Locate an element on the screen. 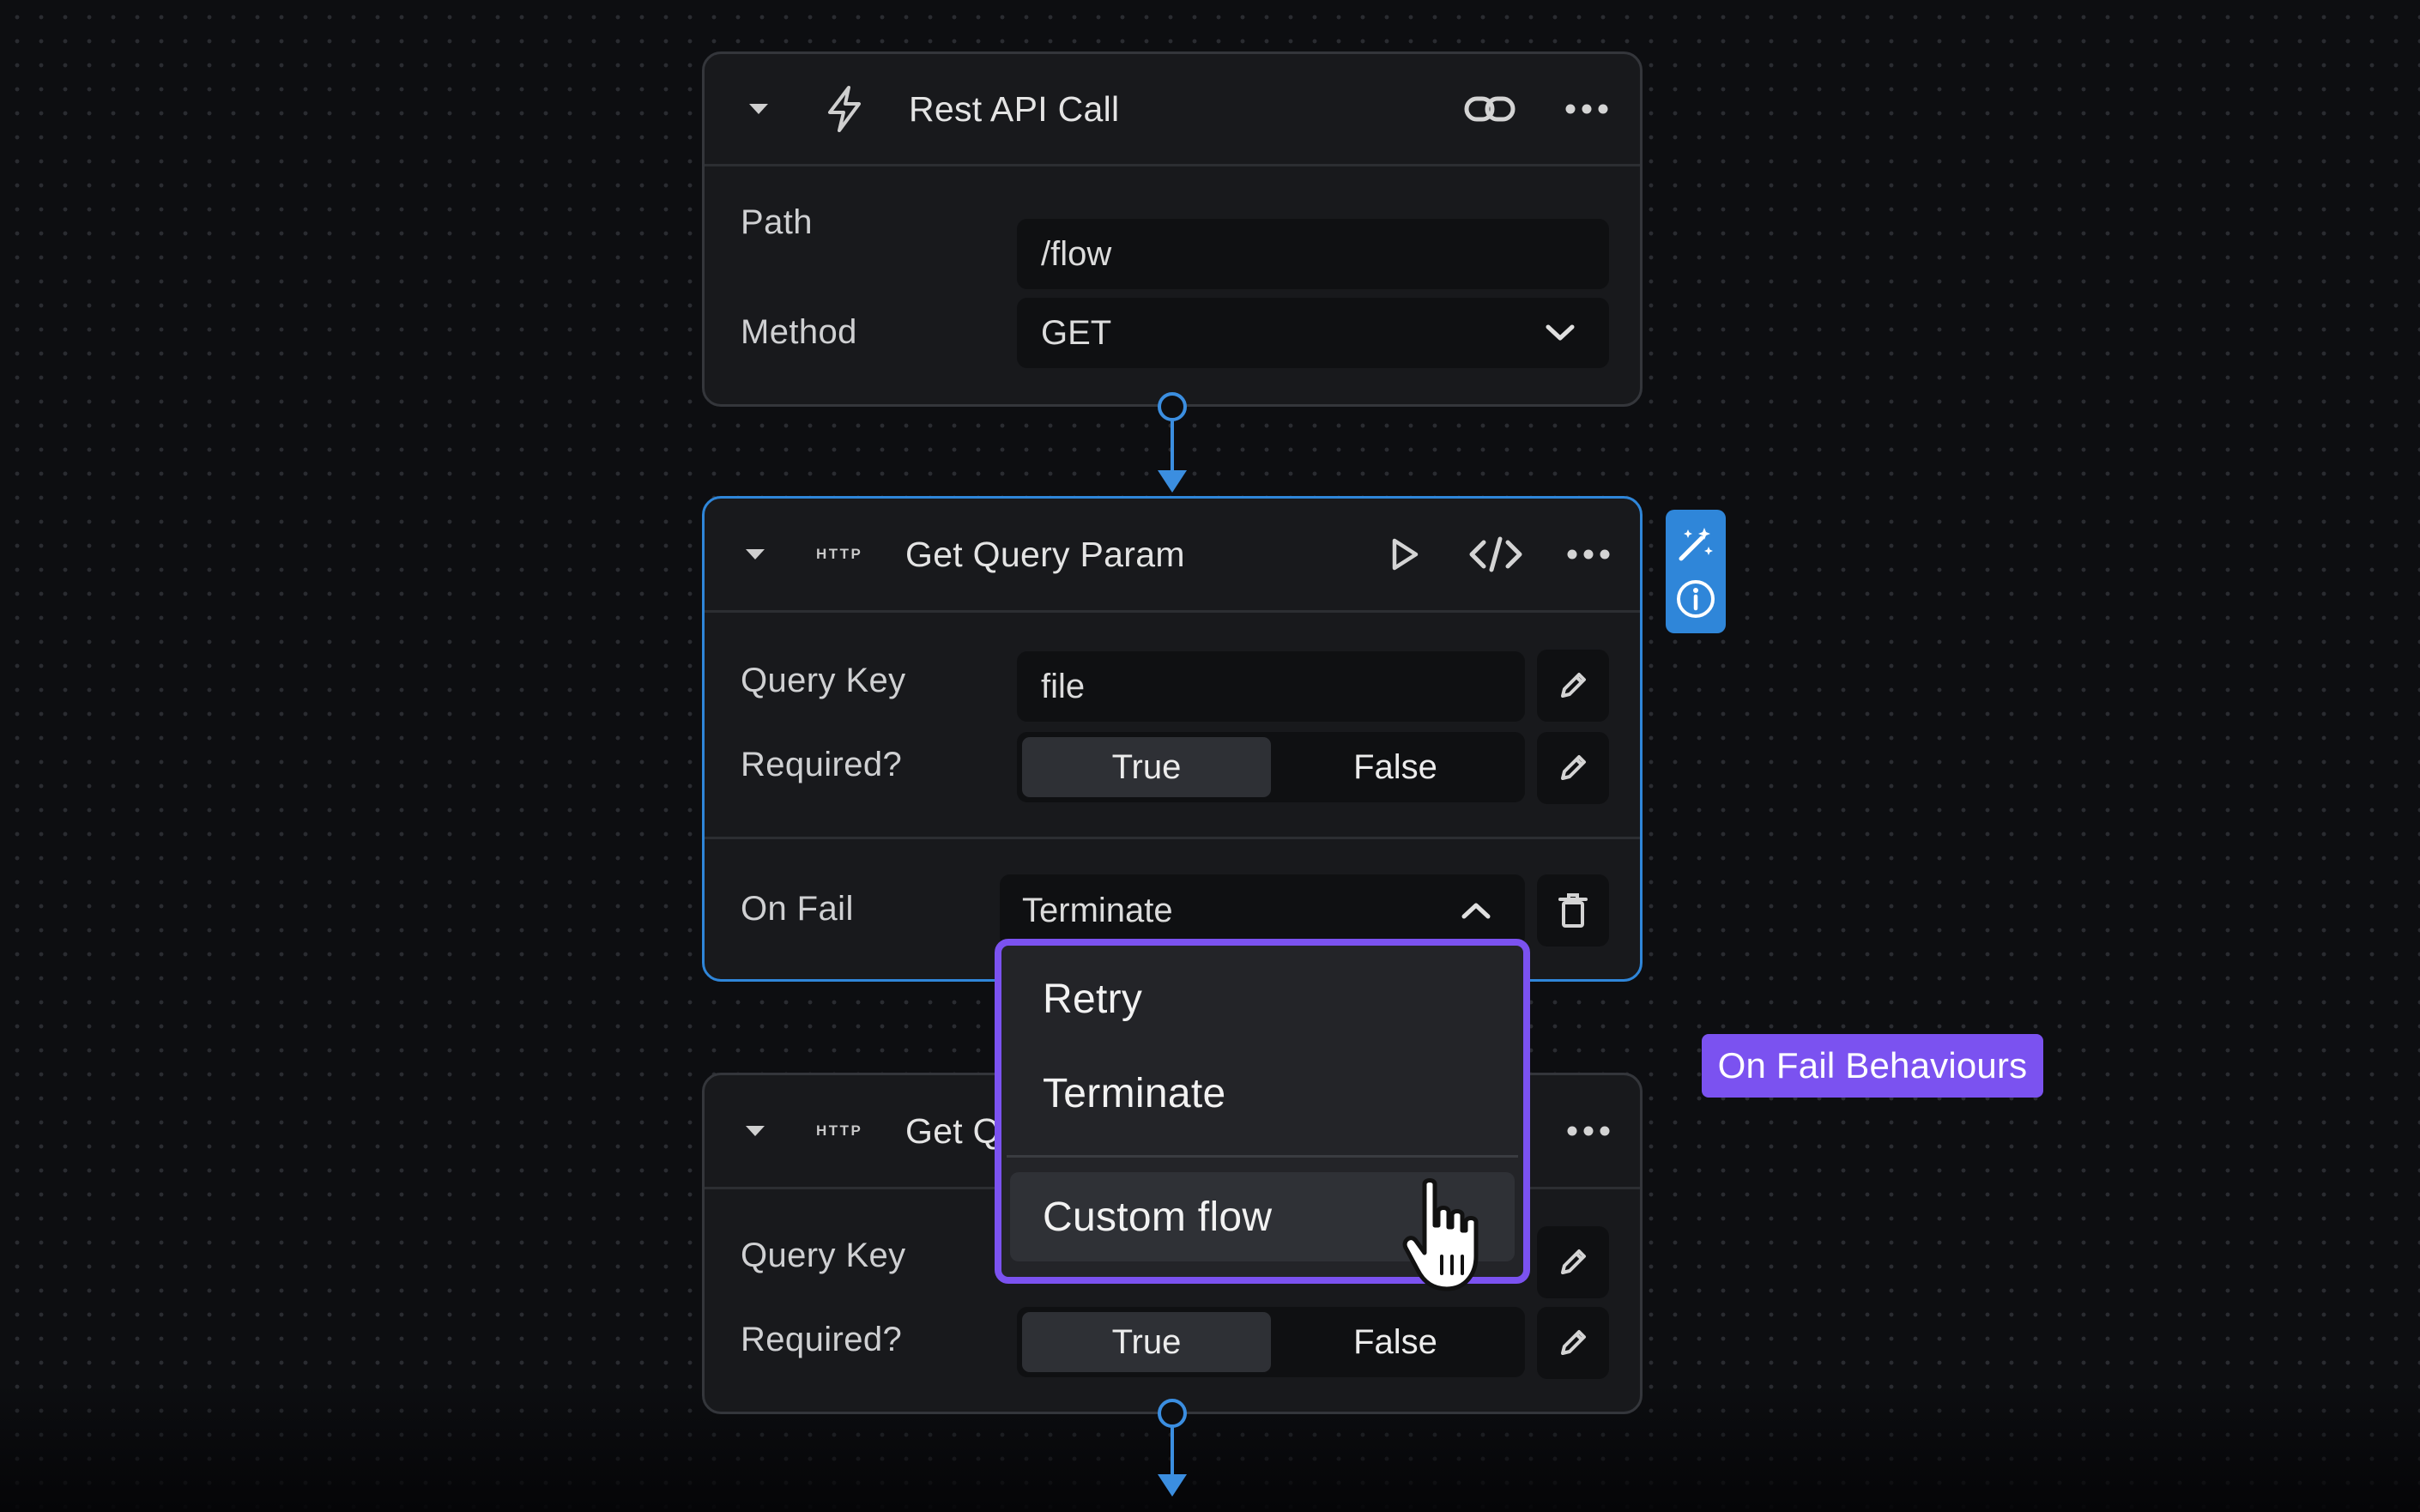  method-select: GET is located at coordinates (1313, 333).